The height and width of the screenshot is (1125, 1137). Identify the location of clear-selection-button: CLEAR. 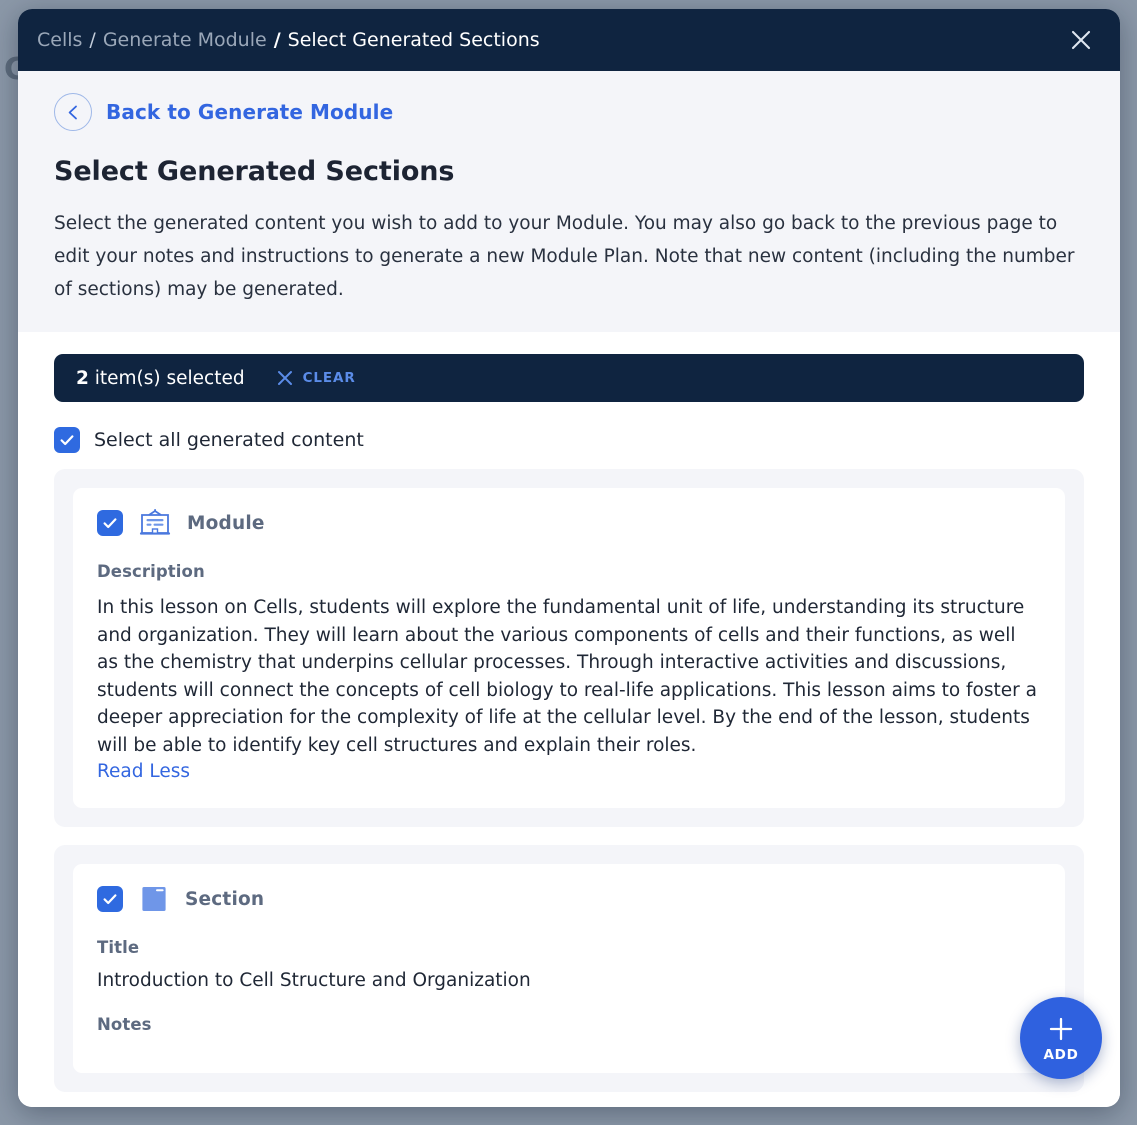
(315, 378).